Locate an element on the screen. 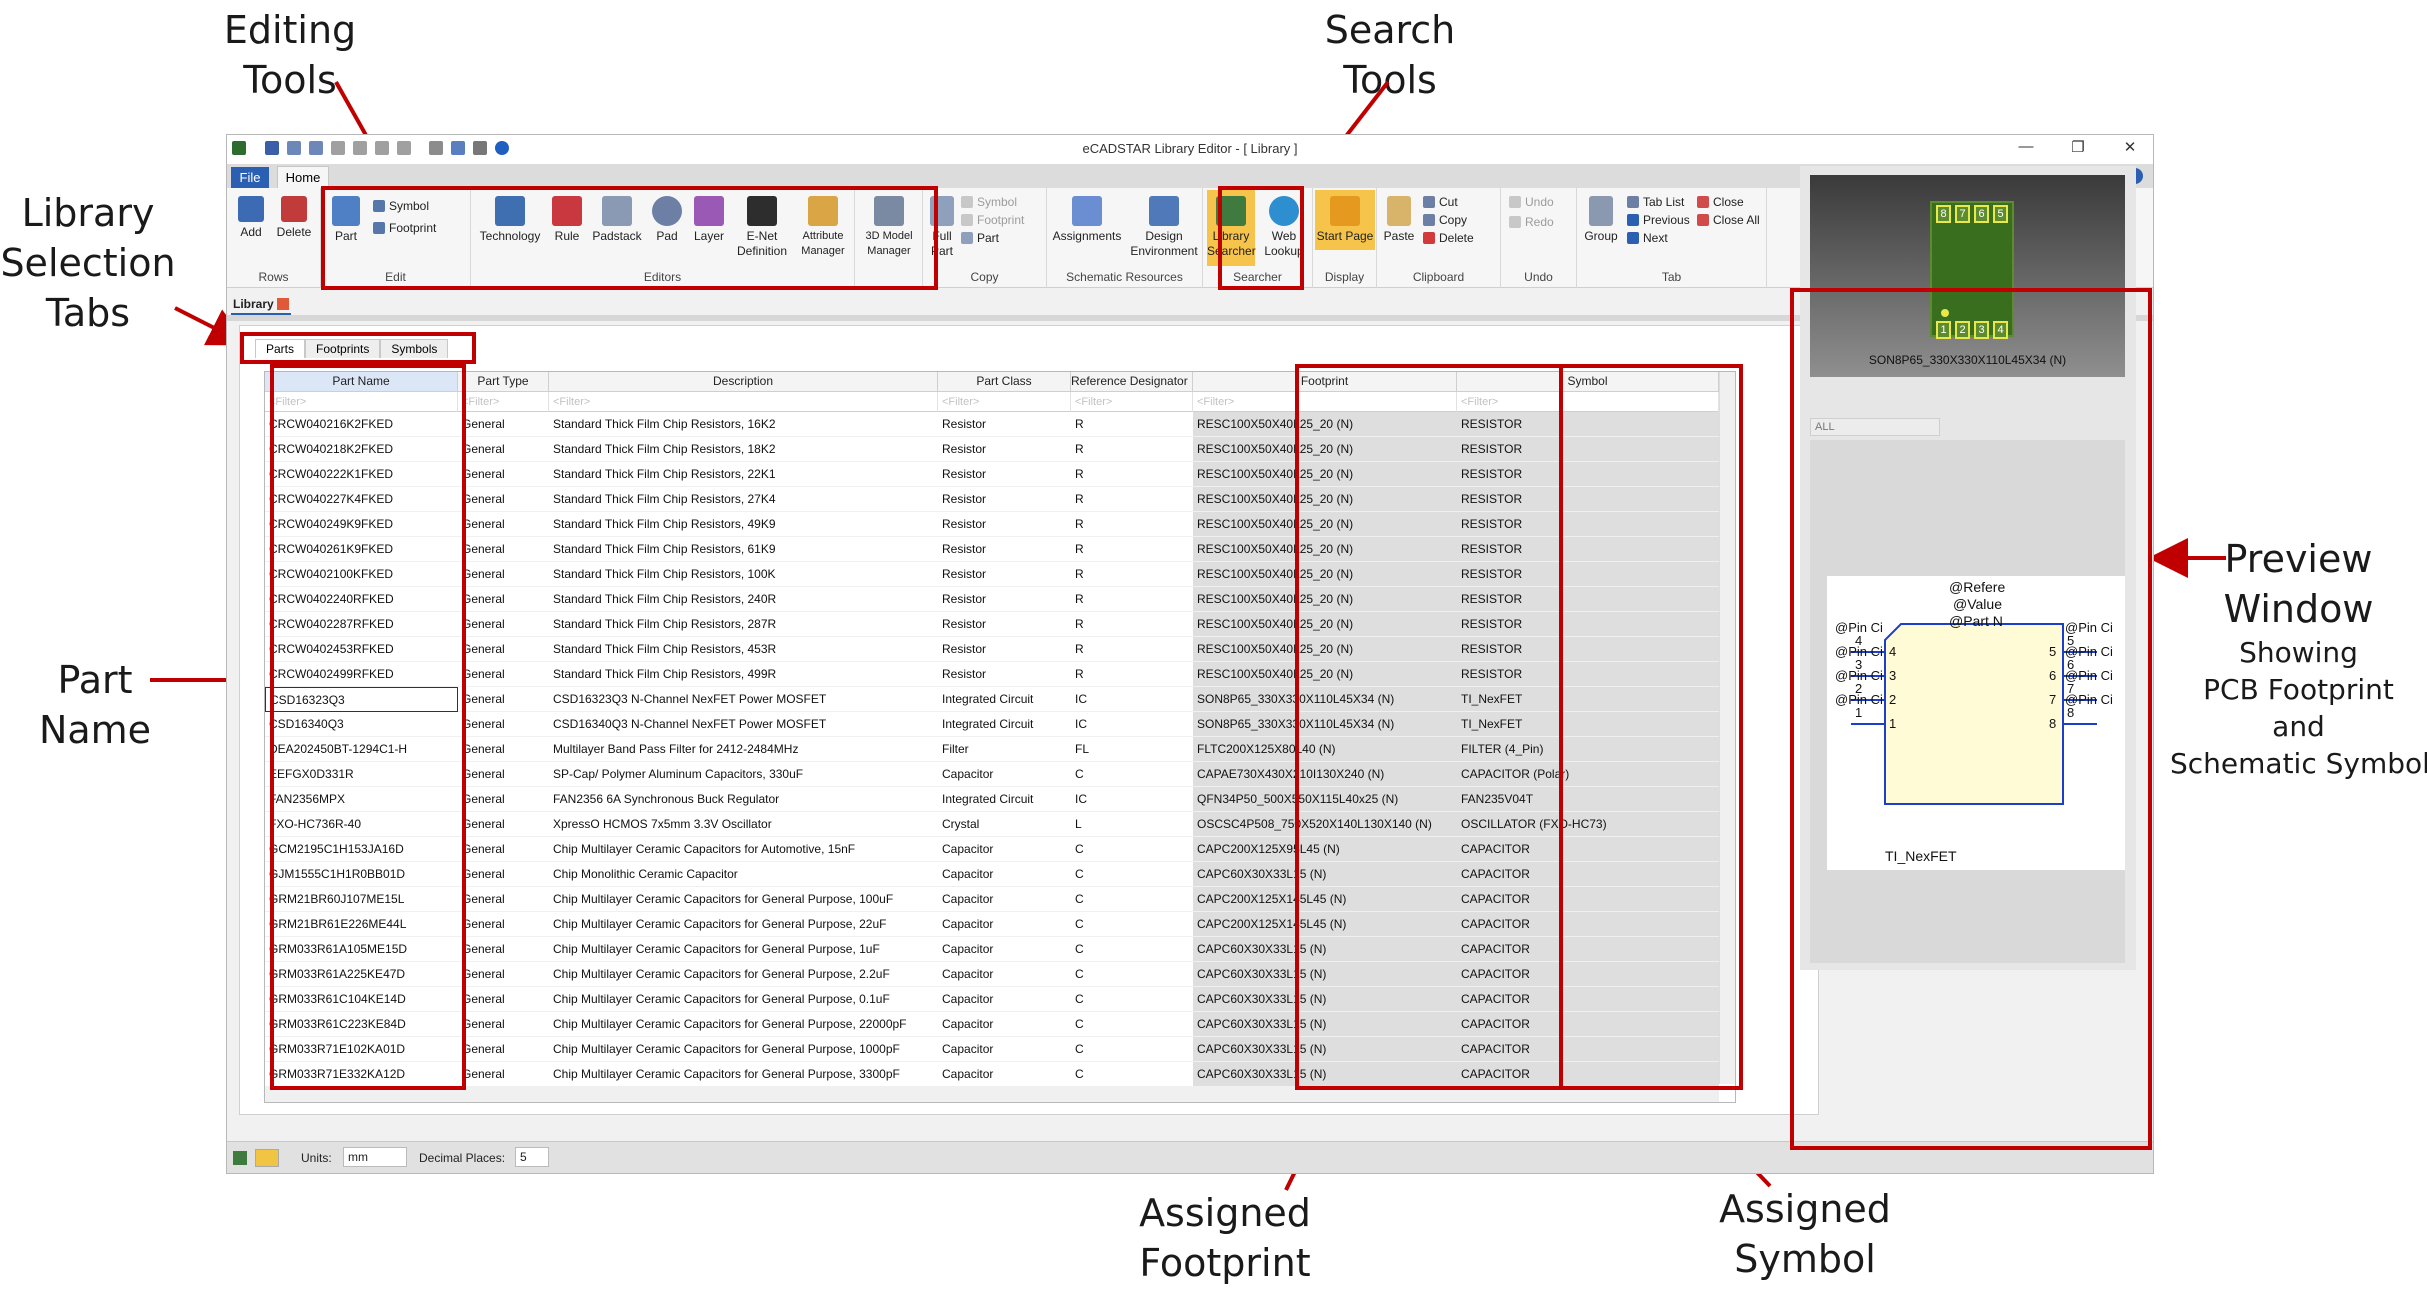 This screenshot has height=1293, width=2427. library-doc-tab: Library is located at coordinates (261, 306).